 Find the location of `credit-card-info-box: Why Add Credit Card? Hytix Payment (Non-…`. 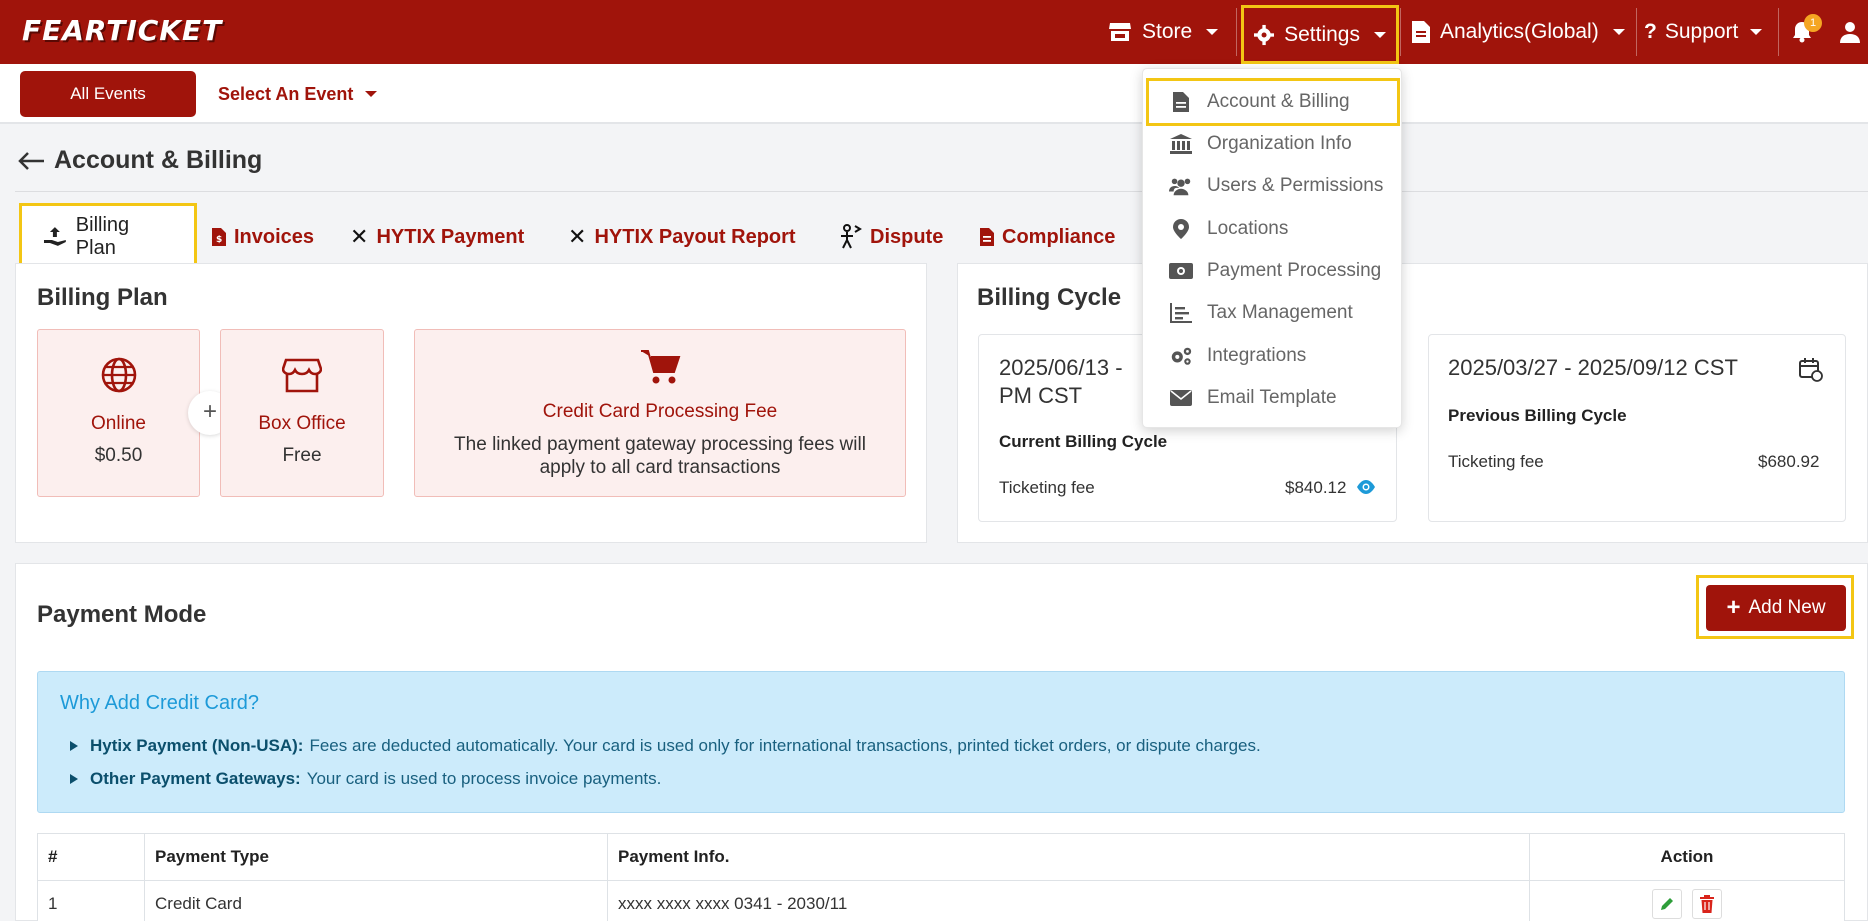

credit-card-info-box: Why Add Credit Card? Hytix Payment (Non-… is located at coordinates (941, 742).